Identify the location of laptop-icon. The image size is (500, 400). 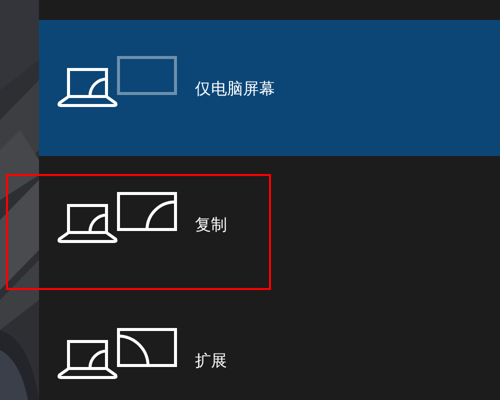
(117, 81).